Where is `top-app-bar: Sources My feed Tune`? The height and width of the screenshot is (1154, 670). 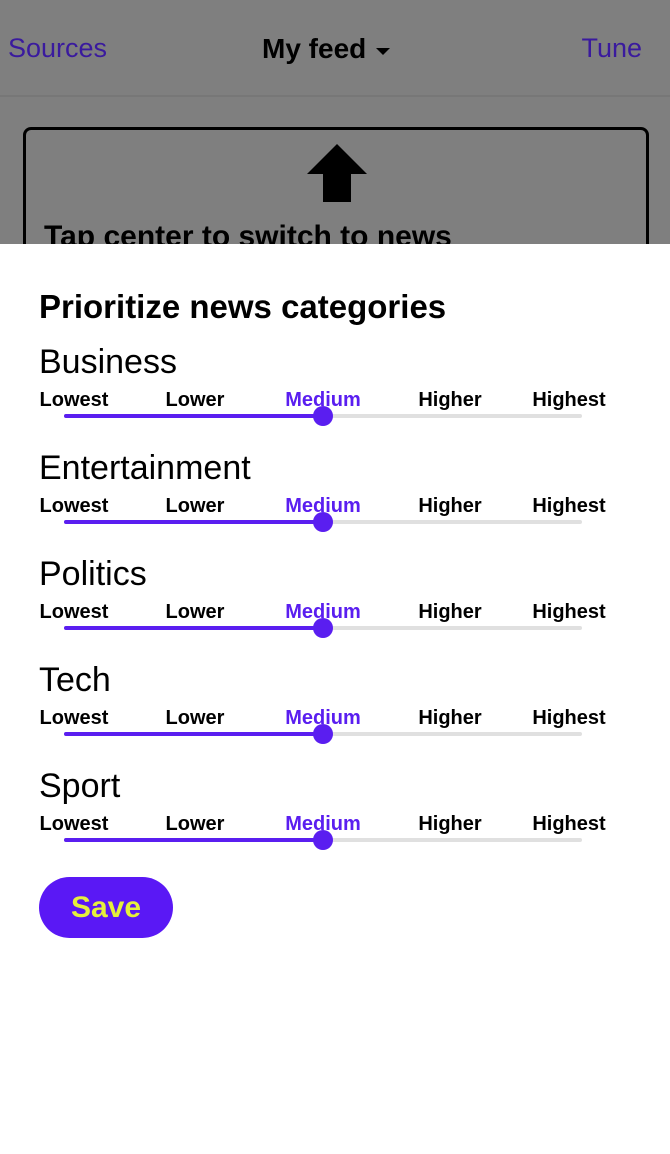 top-app-bar: Sources My feed Tune is located at coordinates (335, 48).